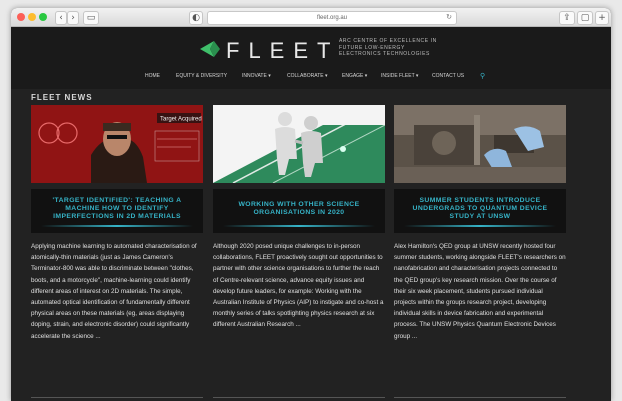  Describe the element at coordinates (32, 17) in the screenshot. I see `minimize-window-button` at that location.